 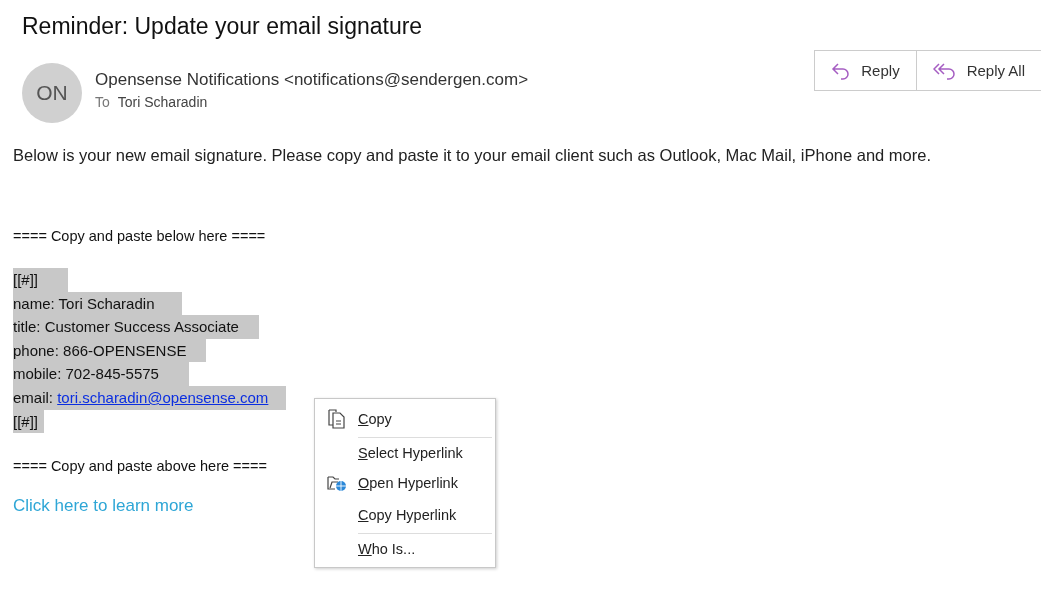 What do you see at coordinates (222, 26) in the screenshot?
I see `email-subject: Reminder: Update your email signature` at bounding box center [222, 26].